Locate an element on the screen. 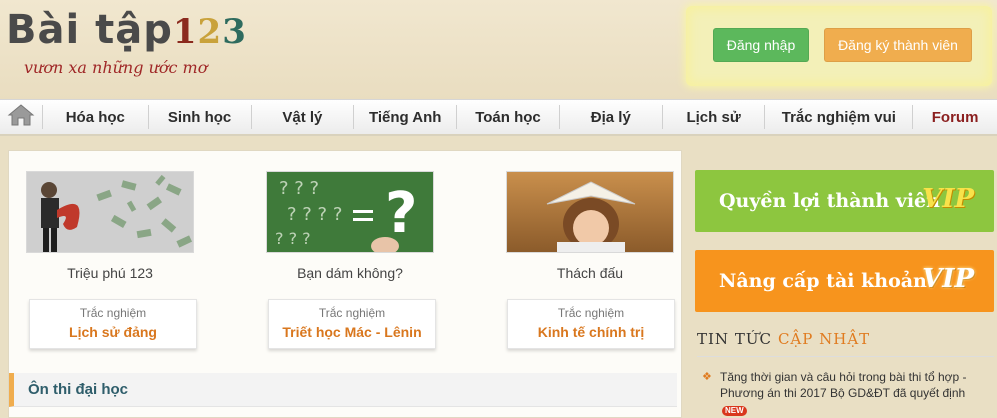 This screenshot has width=997, height=418. quiz-card-lich-su-dang: Trắc nghiệm Lịch sử đảng is located at coordinates (113, 324).